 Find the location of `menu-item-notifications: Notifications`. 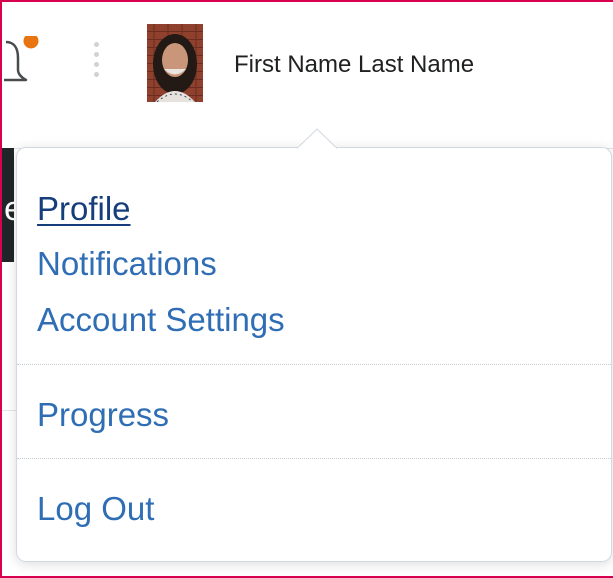

menu-item-notifications: Notifications is located at coordinates (127, 264).